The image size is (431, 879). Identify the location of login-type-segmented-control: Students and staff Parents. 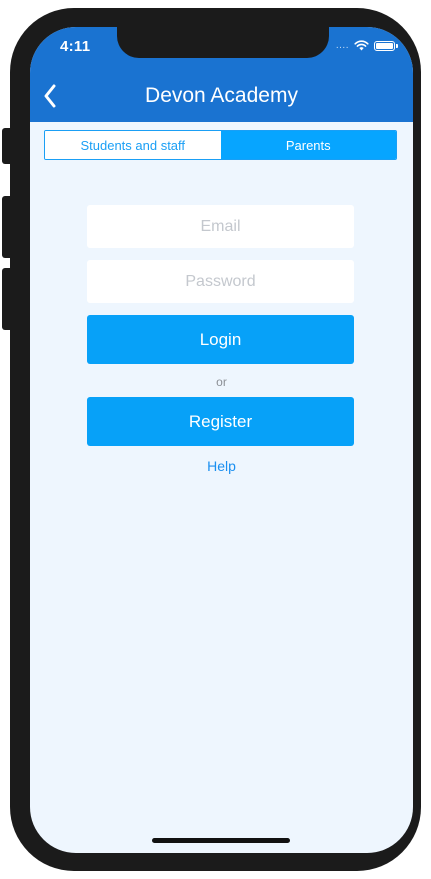
(220, 145).